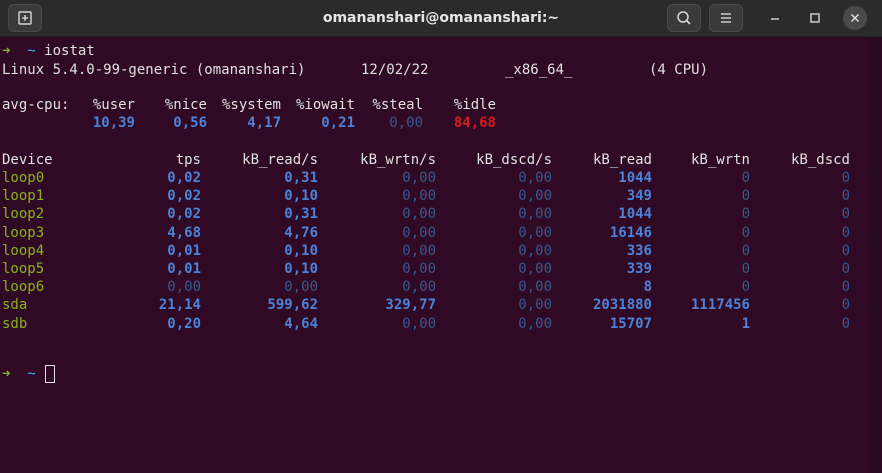  What do you see at coordinates (720, 305) in the screenshot?
I see `device-stat-kb-wrtn: 1117456` at bounding box center [720, 305].